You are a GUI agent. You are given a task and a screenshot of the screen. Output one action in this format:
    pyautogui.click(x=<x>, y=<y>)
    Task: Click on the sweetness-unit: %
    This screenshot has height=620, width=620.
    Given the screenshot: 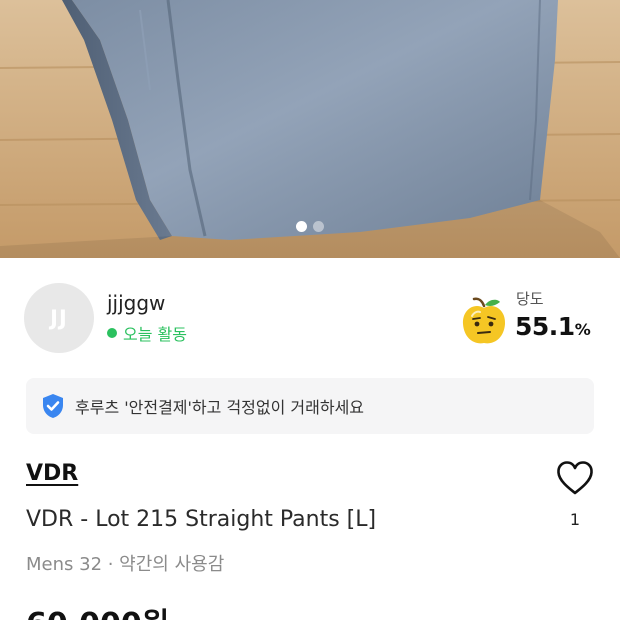 What is the action you would take?
    pyautogui.click(x=582, y=329)
    